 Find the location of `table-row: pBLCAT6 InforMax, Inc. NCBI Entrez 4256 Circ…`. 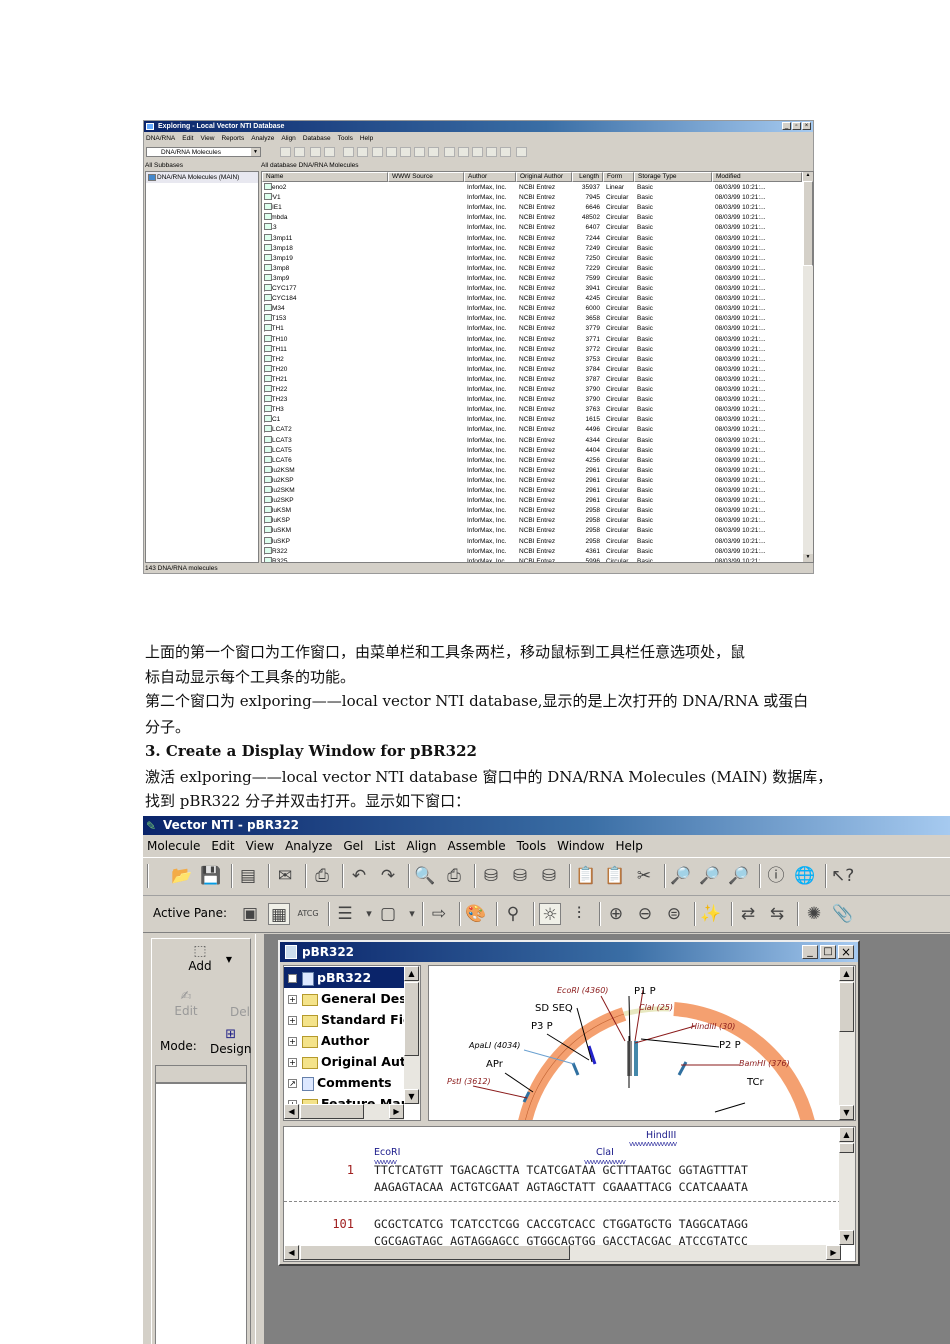

table-row: pBLCAT6 InforMax, Inc. NCBI Entrez 4256 Circ… is located at coordinates (532, 460).